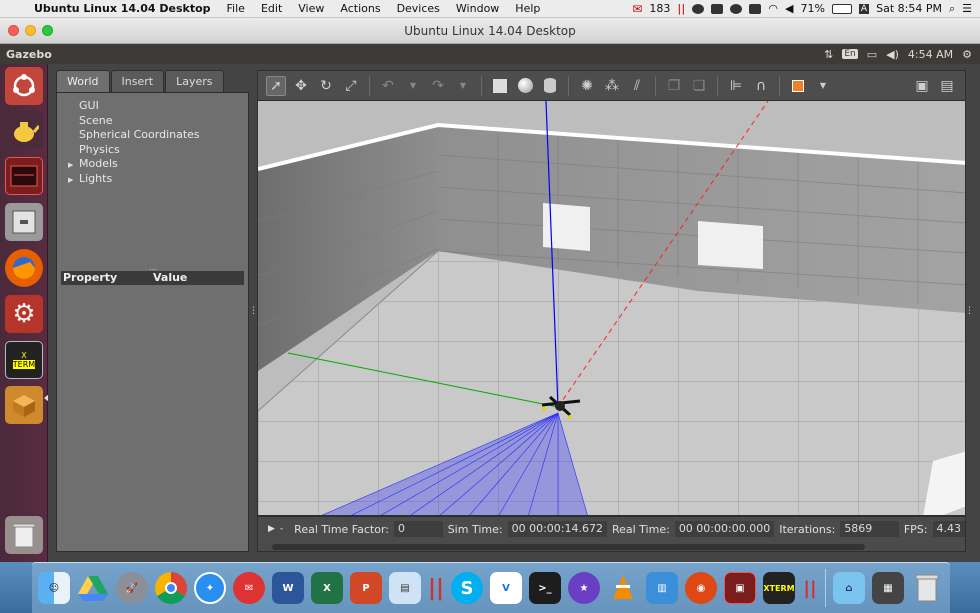  I want to click on network-icon: ⇅, so click(828, 54).